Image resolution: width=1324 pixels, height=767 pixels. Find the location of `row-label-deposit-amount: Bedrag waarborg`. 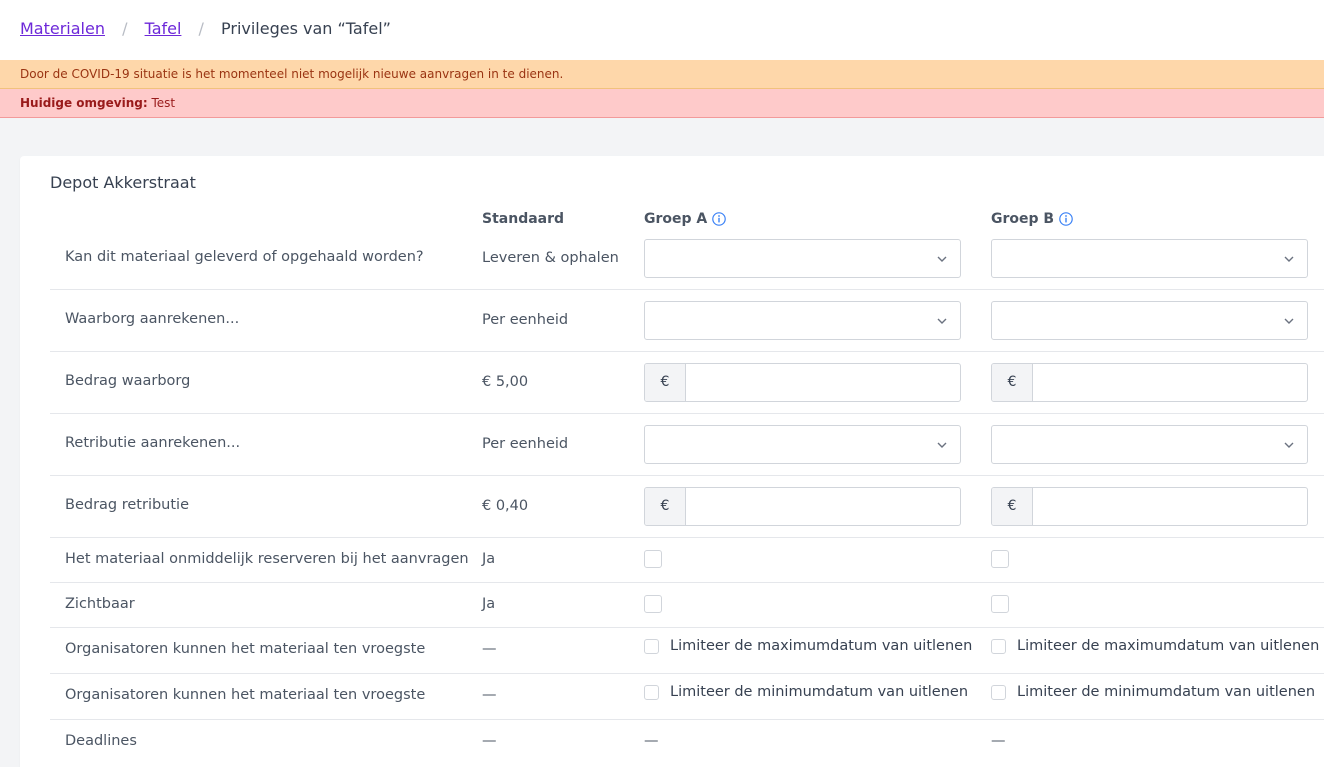

row-label-deposit-amount: Bedrag waarborg is located at coordinates (128, 381).